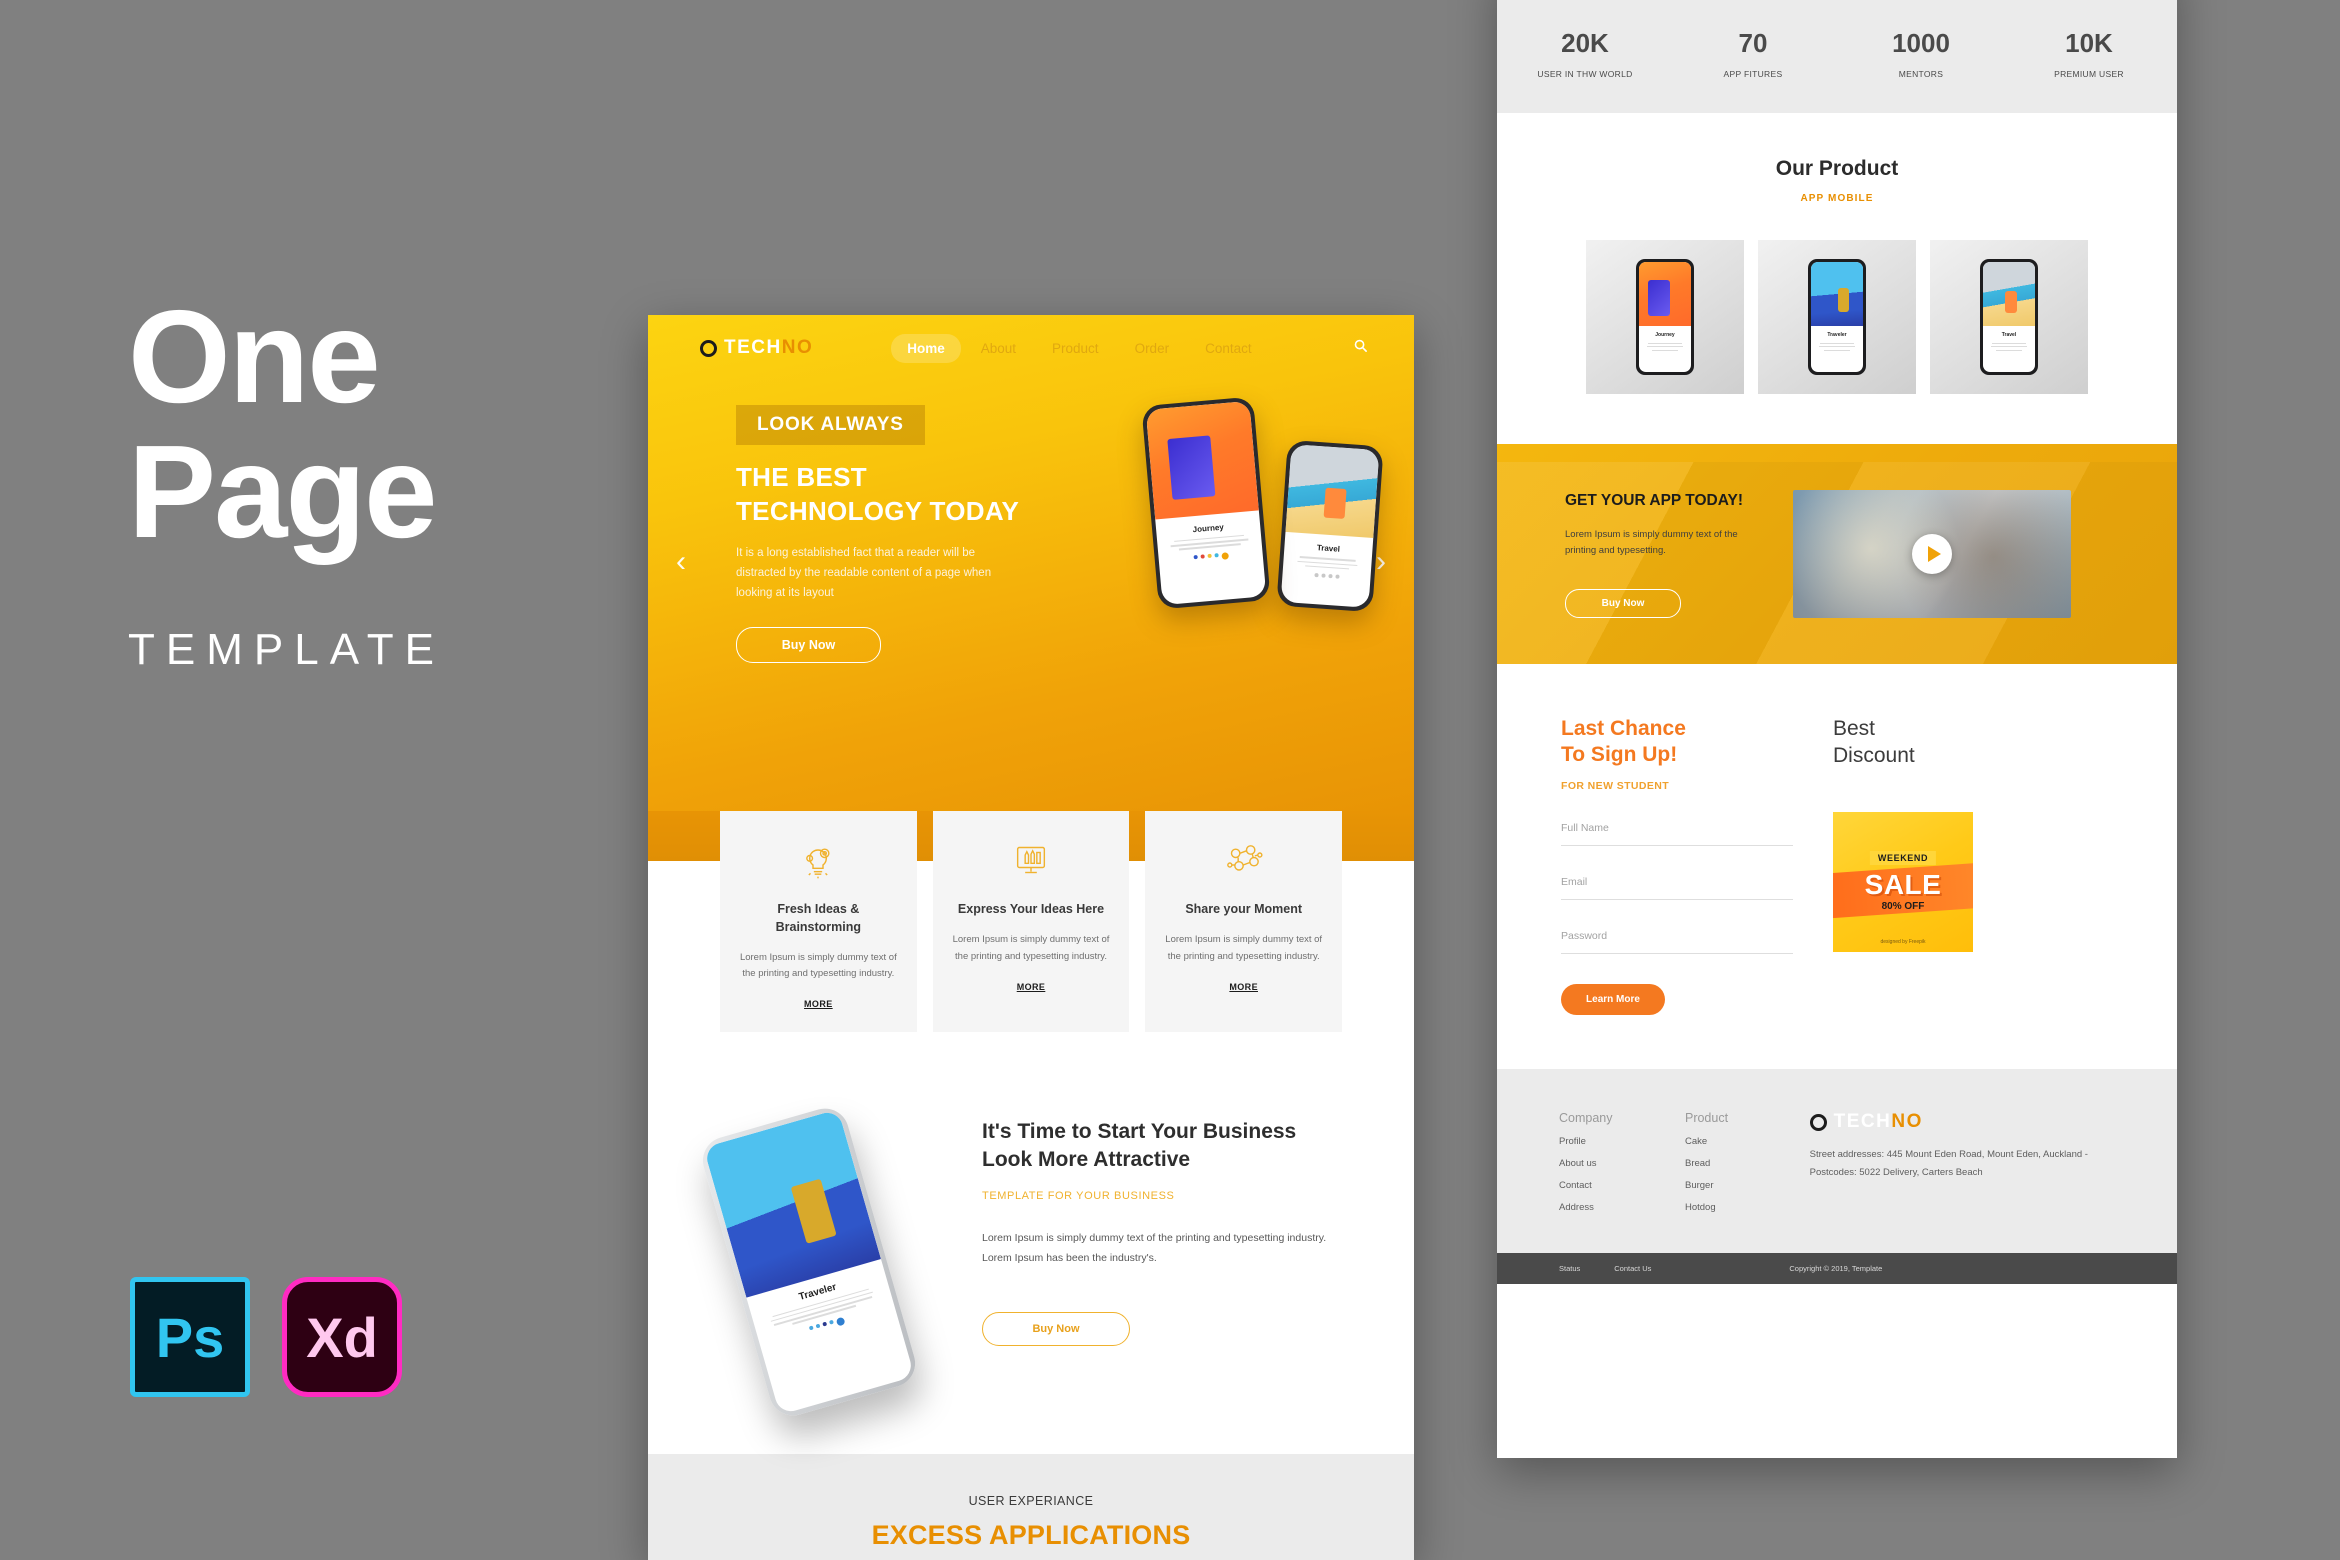 Image resolution: width=2340 pixels, height=1560 pixels. Describe the element at coordinates (1332, 491) in the screenshot. I see `travel-illustration` at that location.